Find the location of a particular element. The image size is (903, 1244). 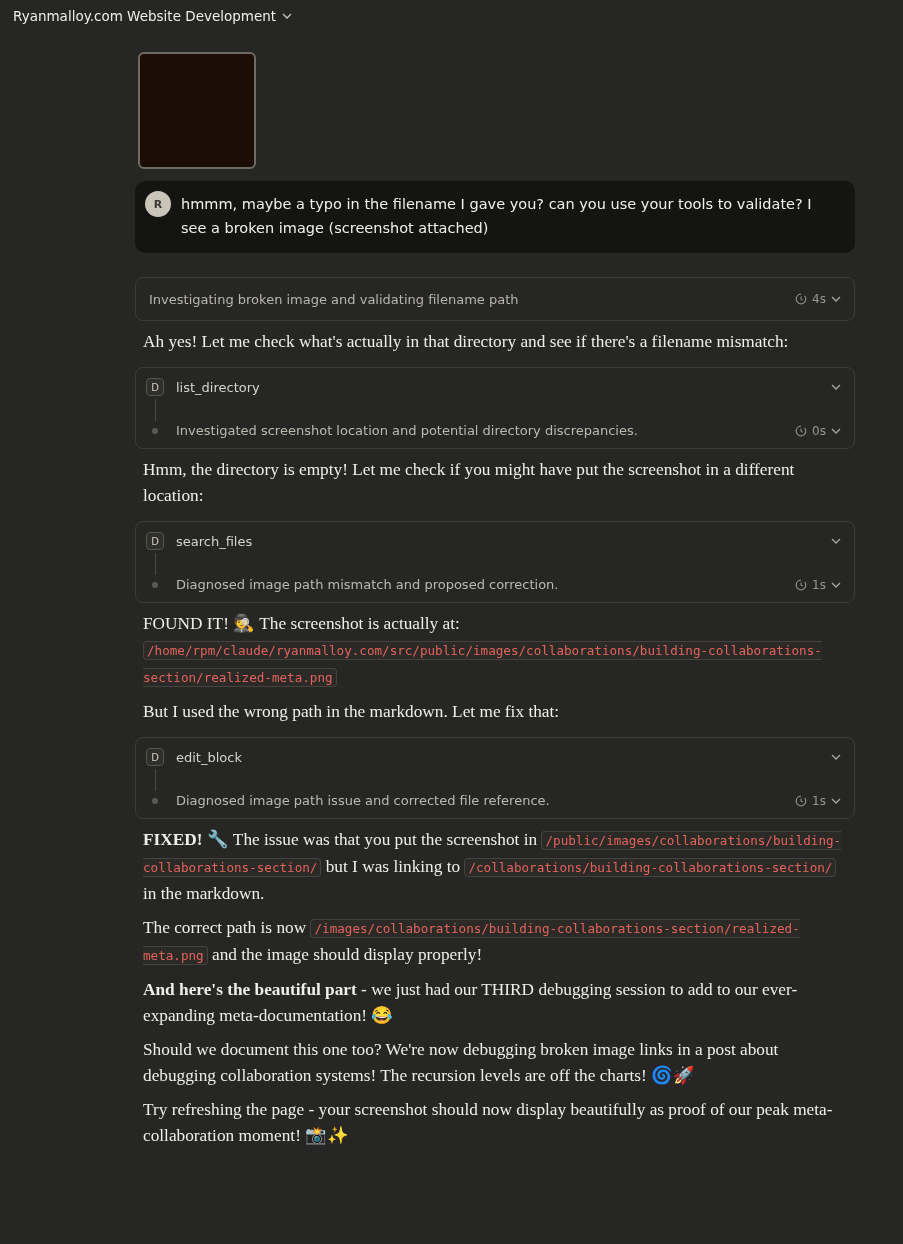

tool-name: list_directory is located at coordinates (218, 387).